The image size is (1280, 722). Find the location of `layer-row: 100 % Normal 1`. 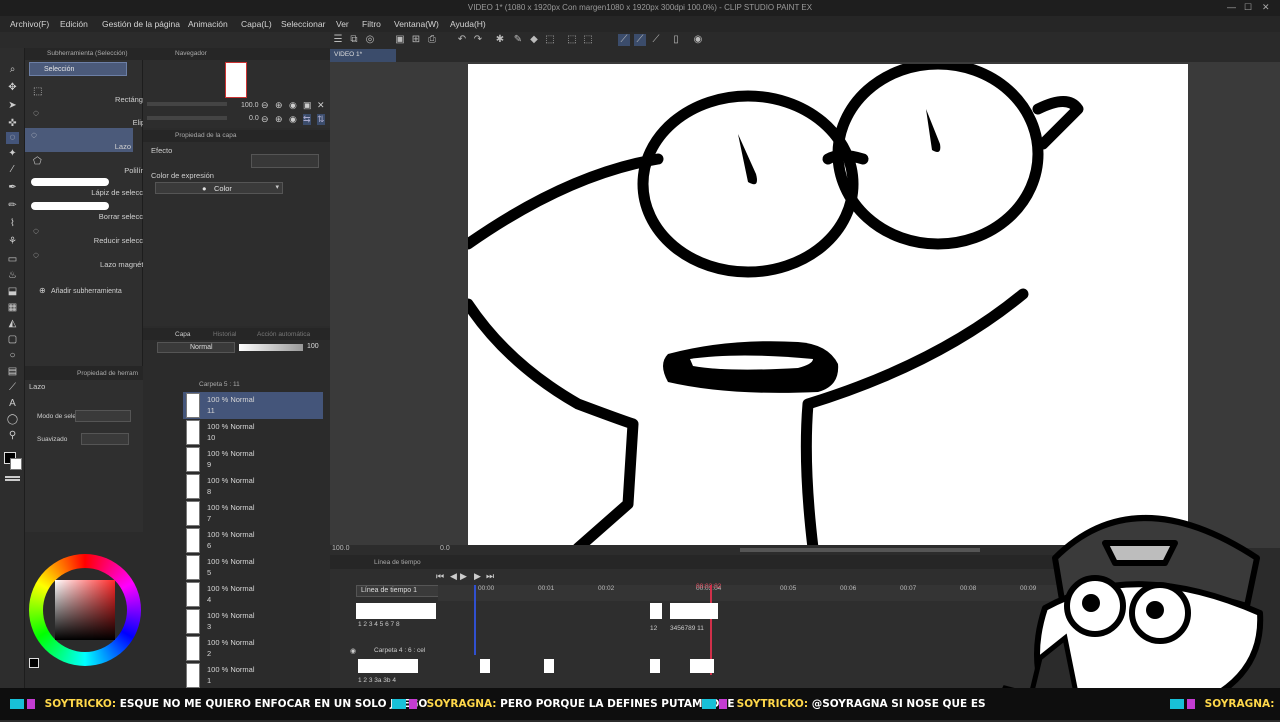

layer-row: 100 % Normal 1 is located at coordinates (253, 675).